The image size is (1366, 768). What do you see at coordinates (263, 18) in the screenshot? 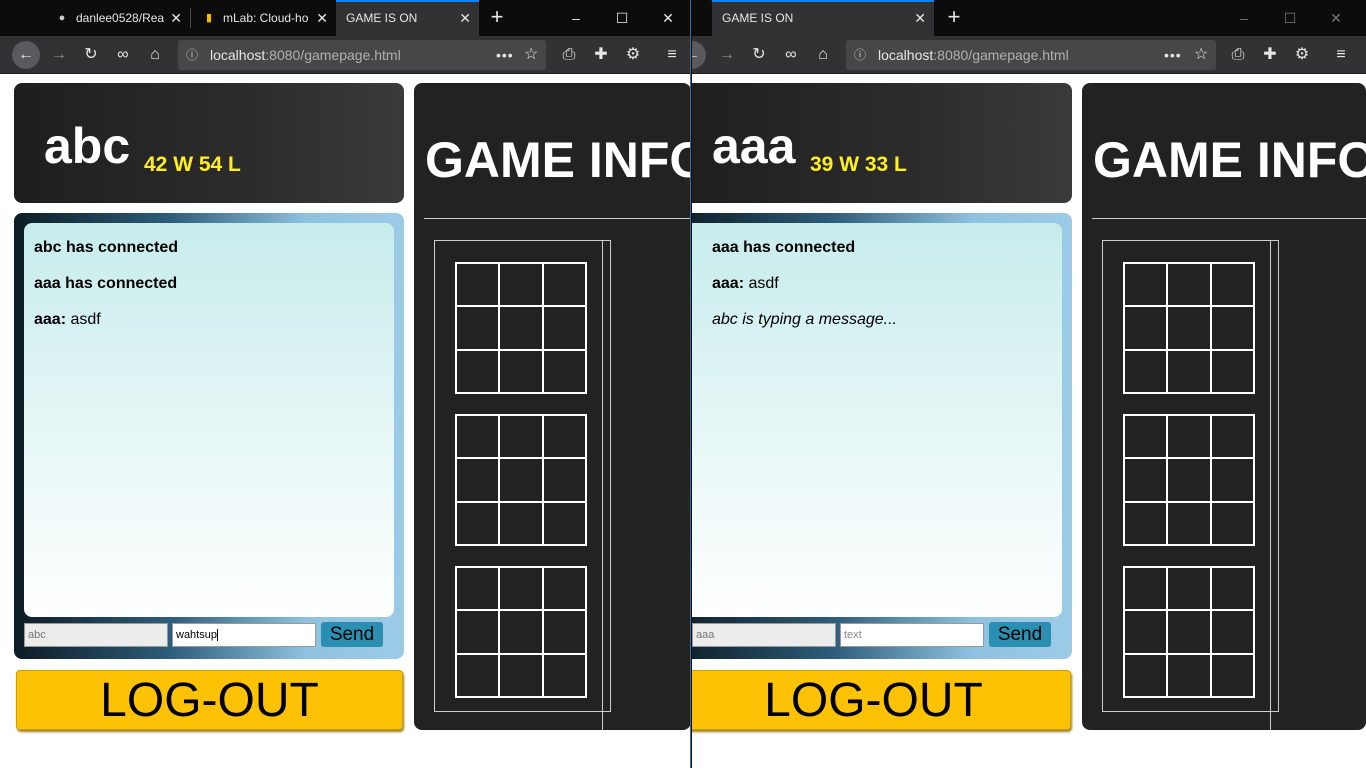
I see `tab-mlab: ▮ mLab: Cloud-ho ✕` at bounding box center [263, 18].